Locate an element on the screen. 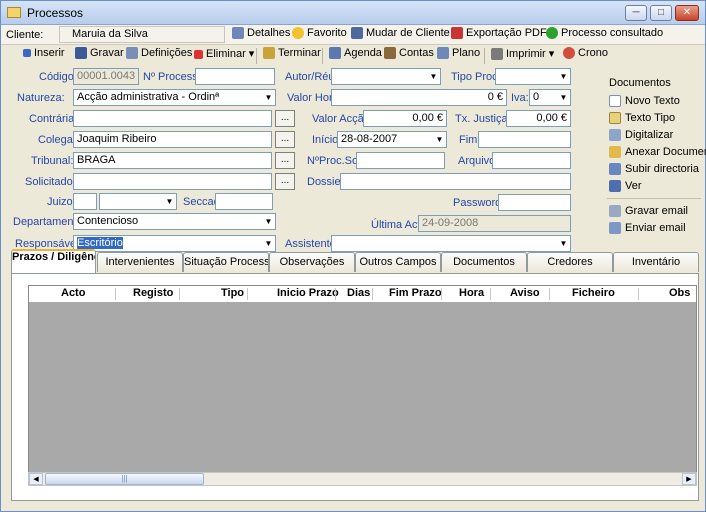  codigo-field: 00001.0043 is located at coordinates (106, 76).